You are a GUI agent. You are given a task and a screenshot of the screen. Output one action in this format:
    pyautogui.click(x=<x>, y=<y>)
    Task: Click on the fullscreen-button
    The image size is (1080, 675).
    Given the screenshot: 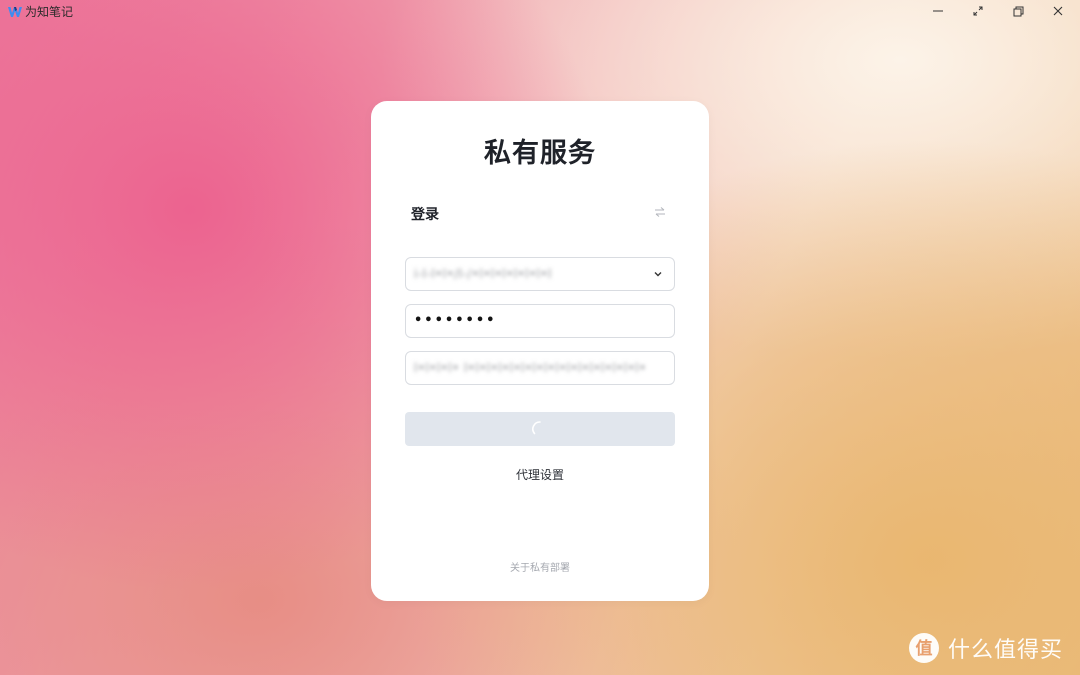 What is the action you would take?
    pyautogui.click(x=978, y=11)
    